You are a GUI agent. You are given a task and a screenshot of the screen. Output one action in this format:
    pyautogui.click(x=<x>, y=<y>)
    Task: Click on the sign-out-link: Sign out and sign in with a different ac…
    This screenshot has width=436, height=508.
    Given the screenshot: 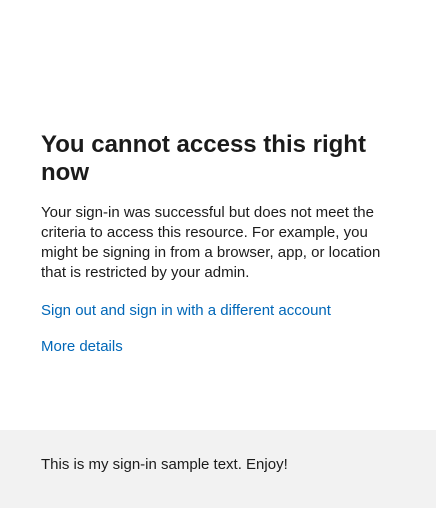 What is the action you would take?
    pyautogui.click(x=221, y=311)
    